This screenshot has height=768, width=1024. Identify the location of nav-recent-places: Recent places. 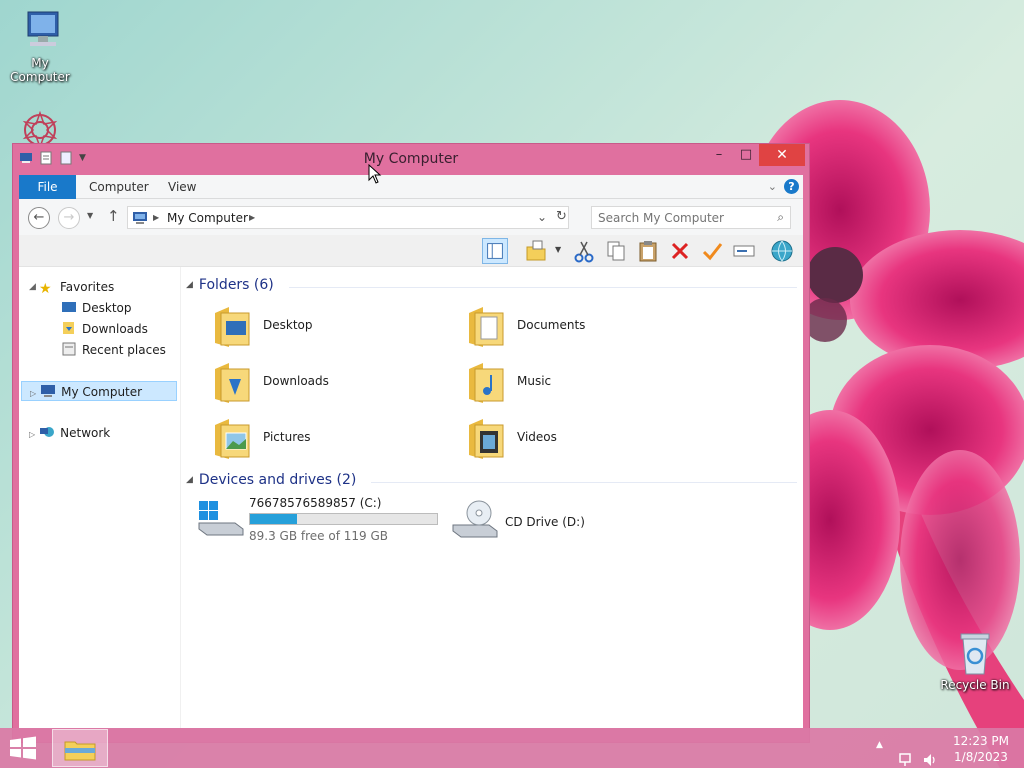
(113, 350).